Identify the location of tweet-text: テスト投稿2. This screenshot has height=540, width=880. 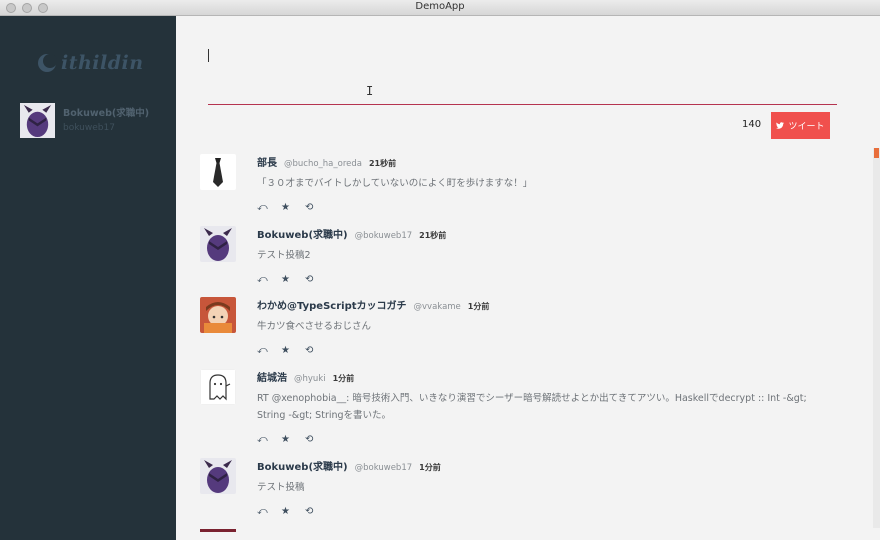
(284, 255).